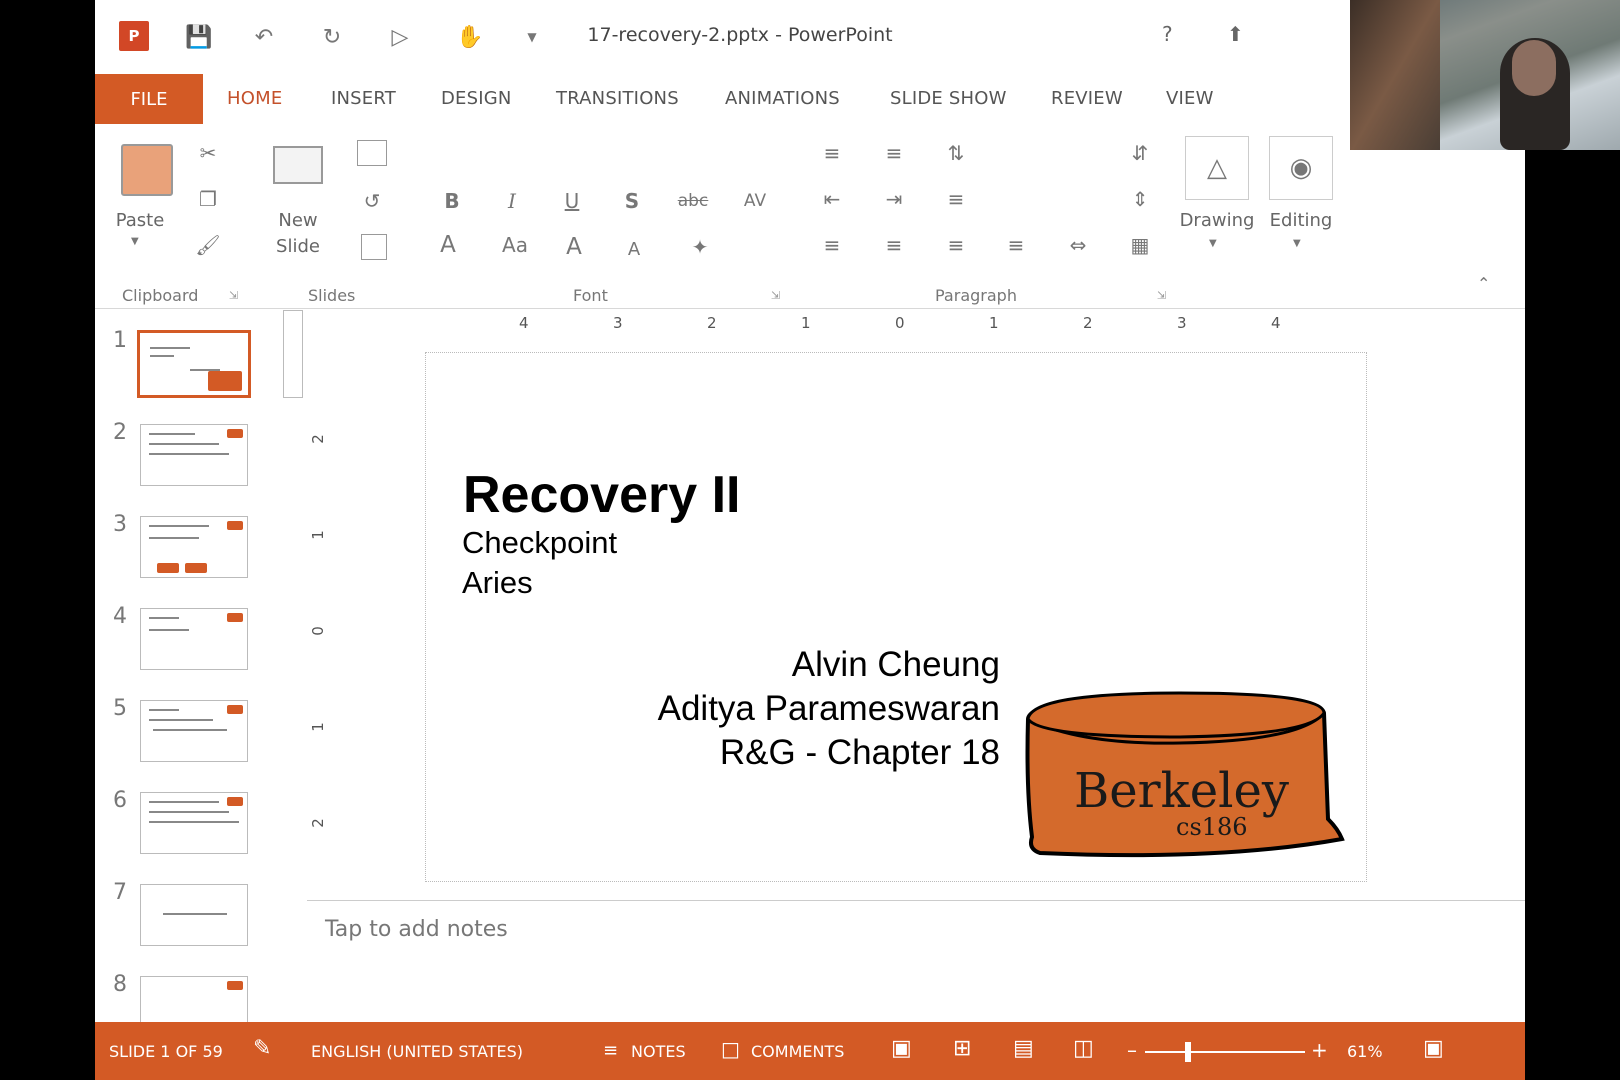  I want to click on tab-review: REVIEW, so click(1087, 98).